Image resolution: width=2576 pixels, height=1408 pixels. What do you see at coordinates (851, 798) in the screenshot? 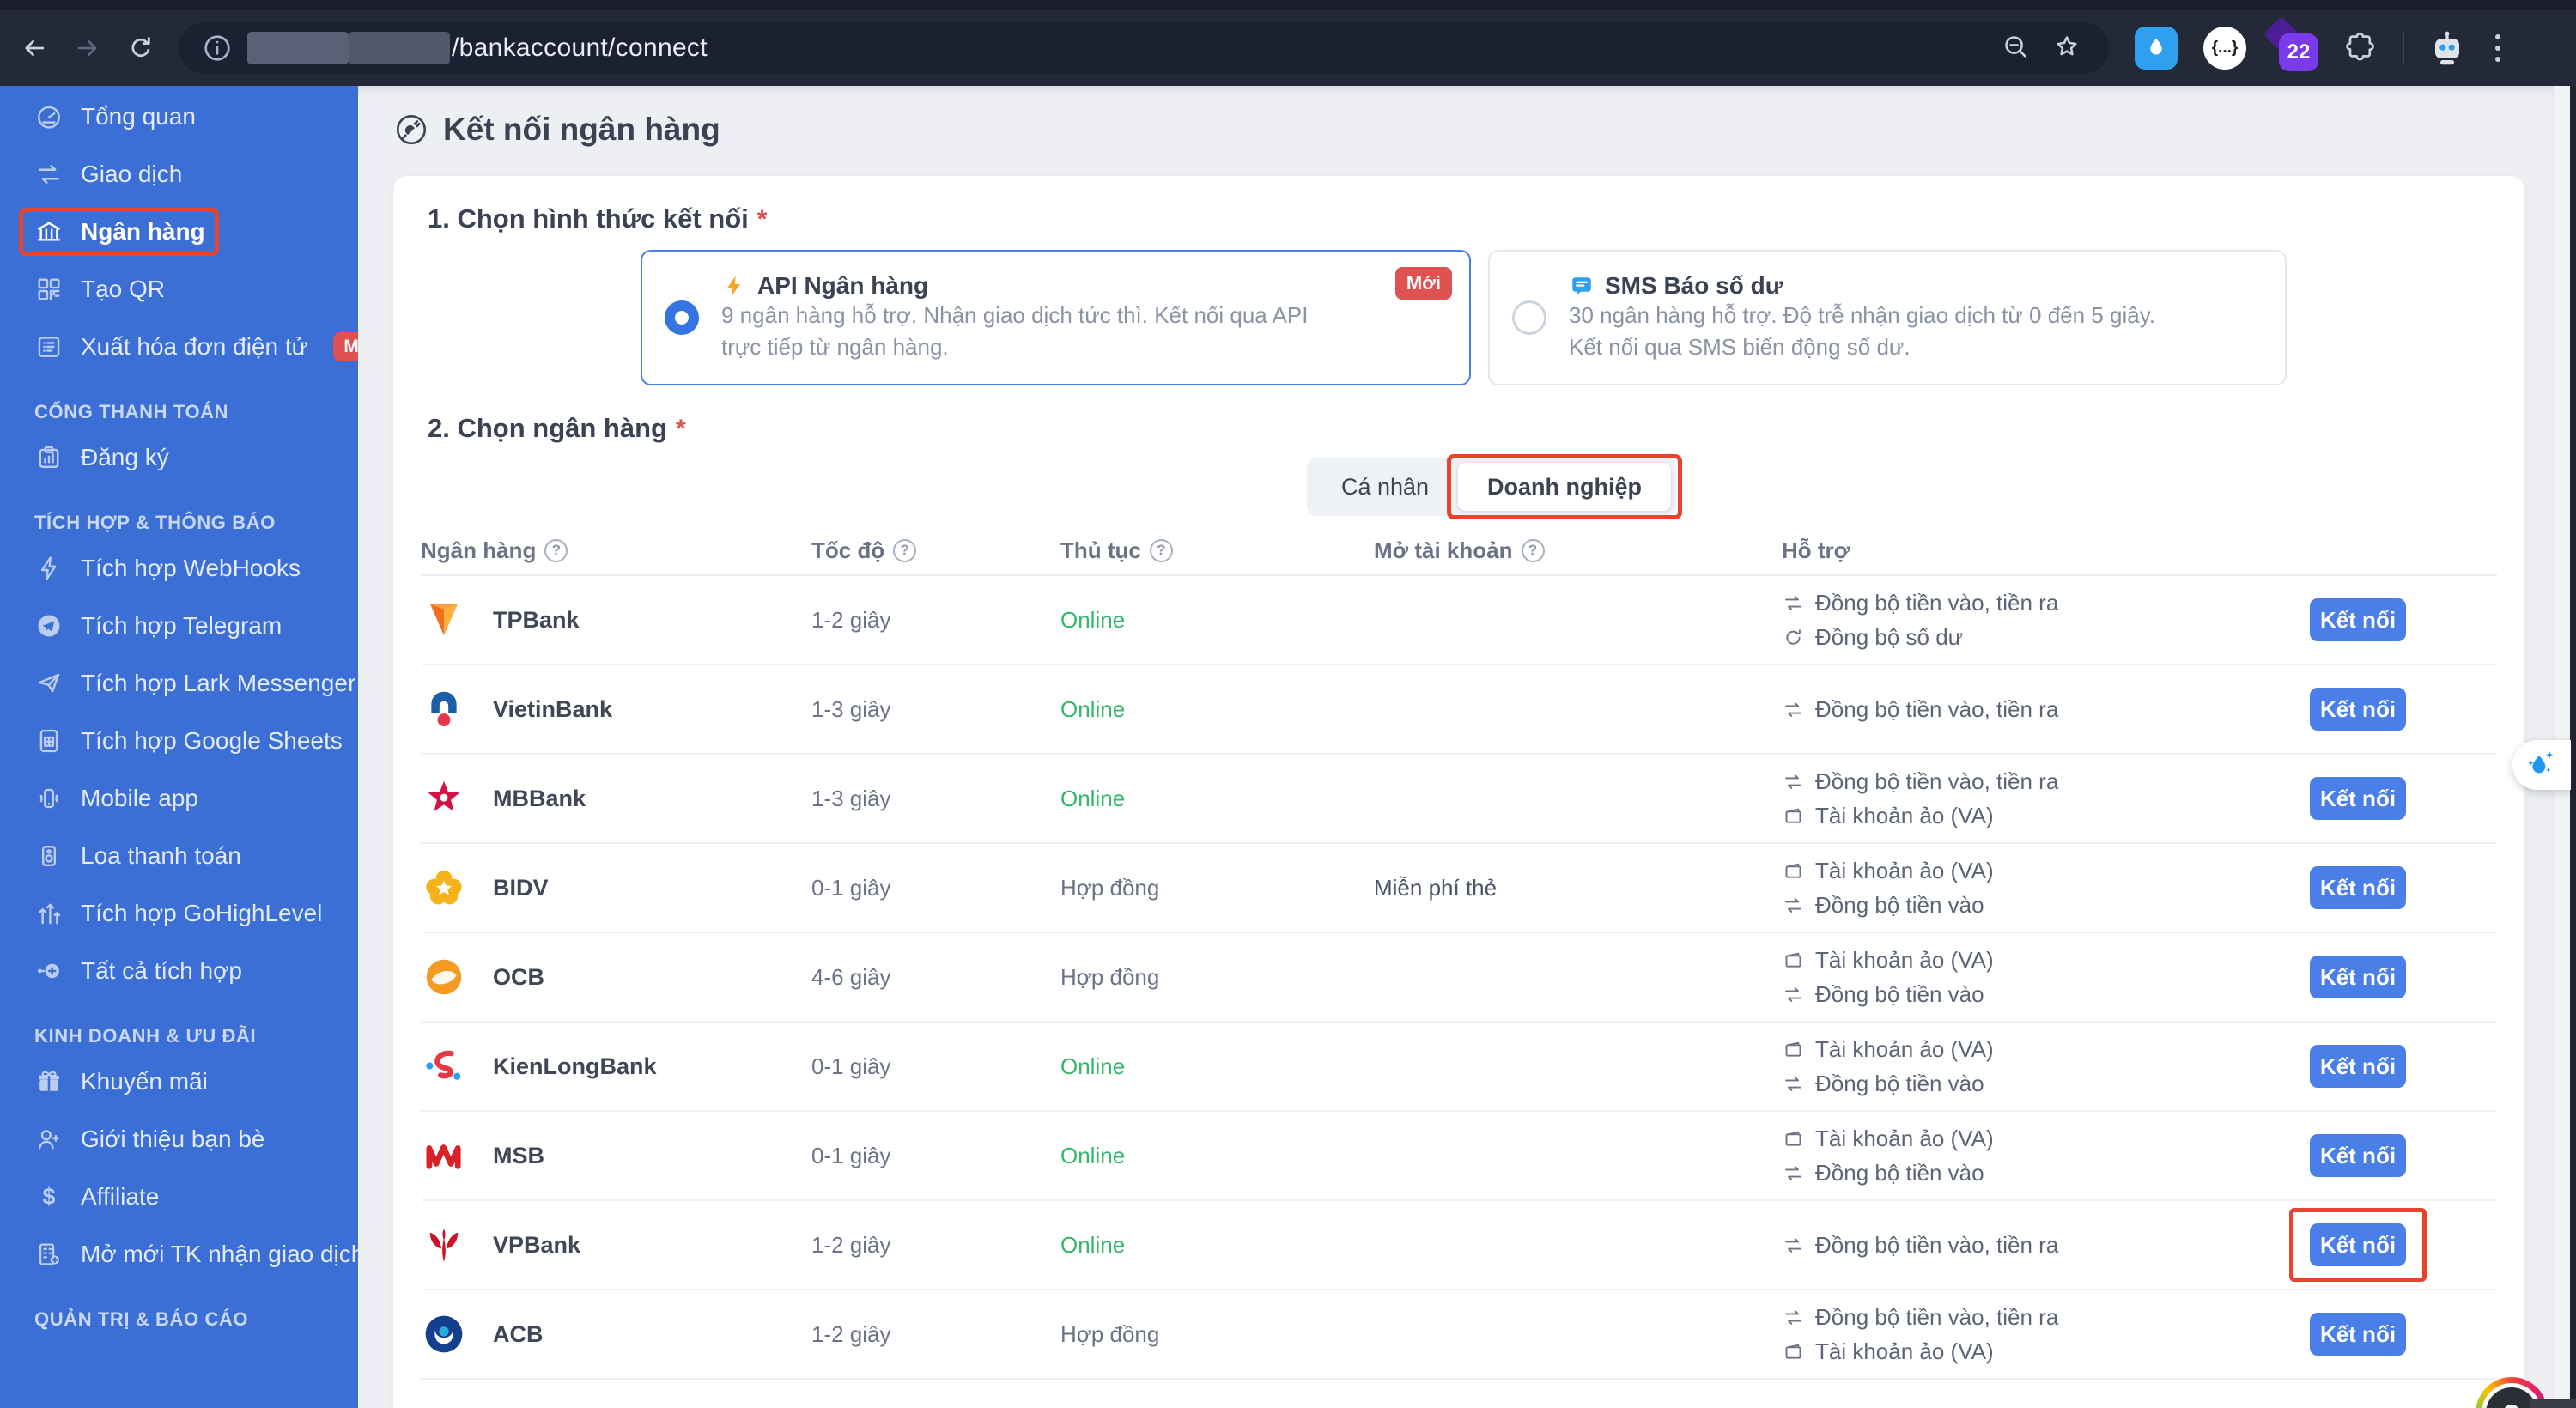
I see `bank-speed: 1-3 giây` at bounding box center [851, 798].